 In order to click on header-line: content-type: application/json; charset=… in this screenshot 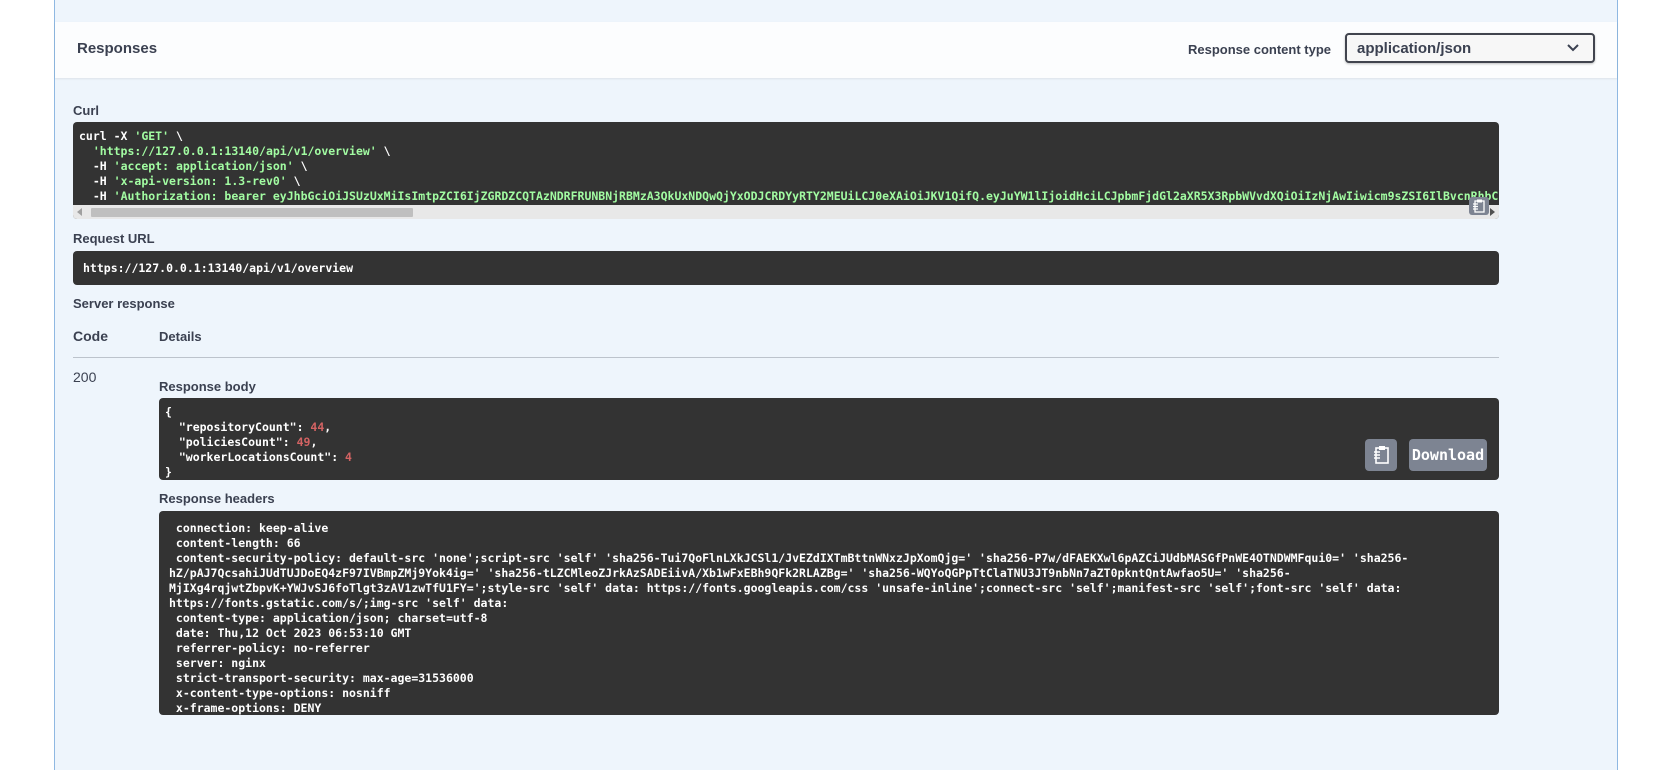, I will do `click(328, 618)`.